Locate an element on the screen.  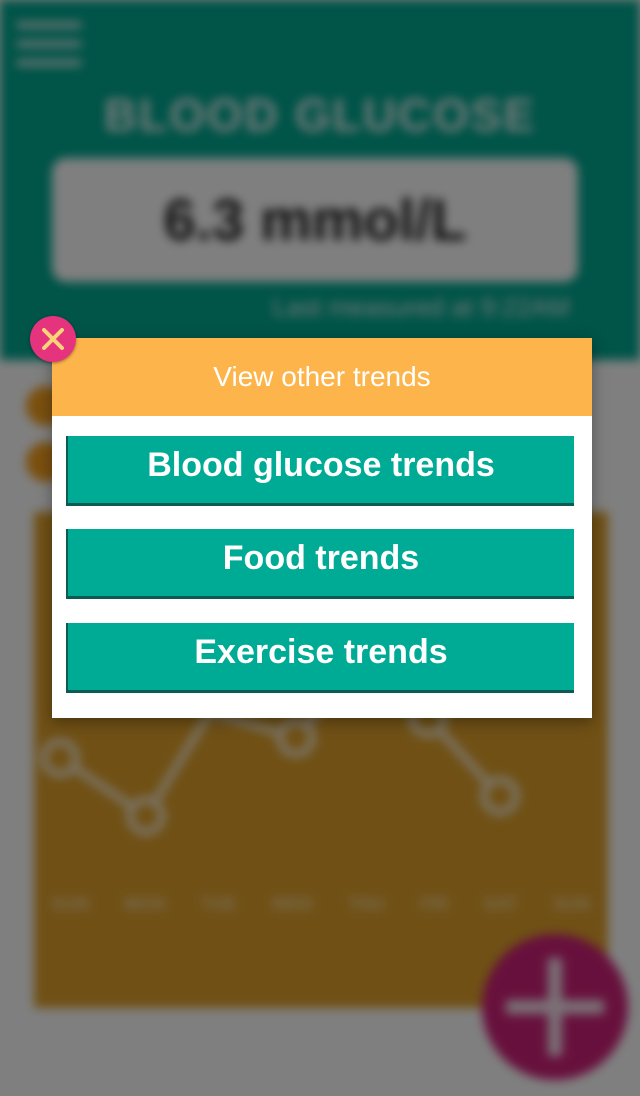
exercise-trends-button: Exercise trends is located at coordinates (320, 658).